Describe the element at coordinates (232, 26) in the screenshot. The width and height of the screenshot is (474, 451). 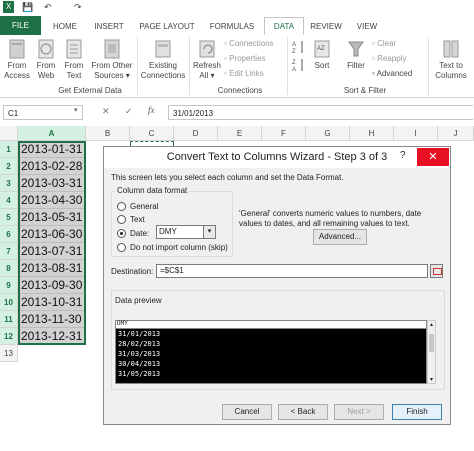
I see `tab-formulas: FORMULAS` at that location.